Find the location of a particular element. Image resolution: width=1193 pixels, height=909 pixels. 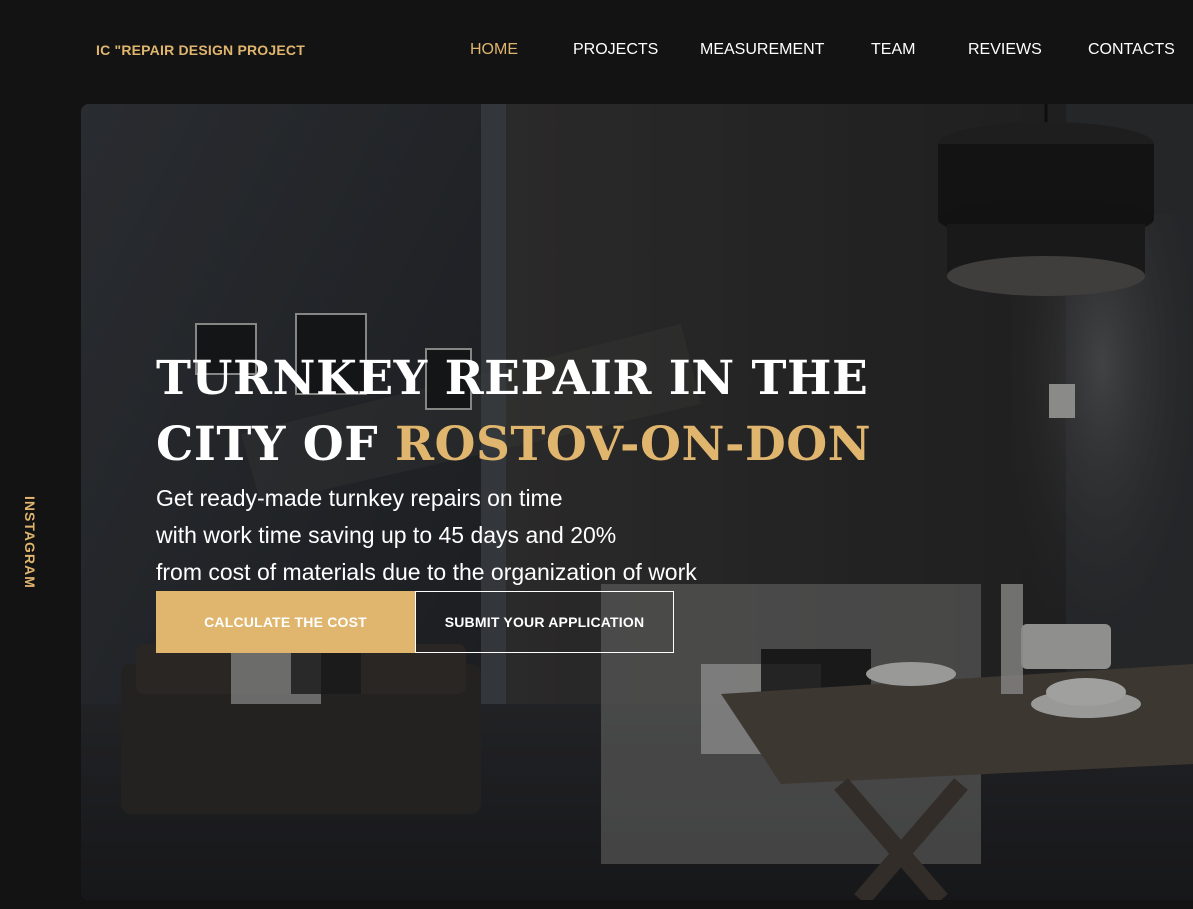

bottom-divider is located at coordinates (637, 904).